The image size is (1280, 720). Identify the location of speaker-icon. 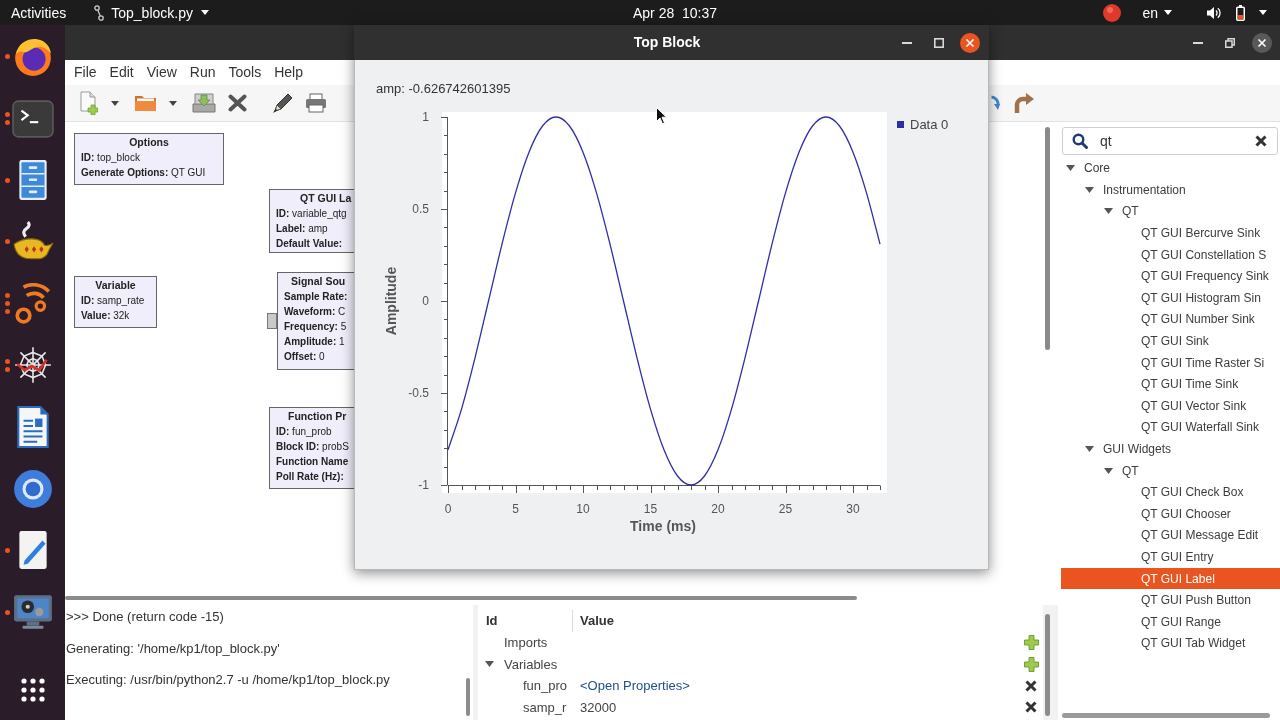
(1214, 12).